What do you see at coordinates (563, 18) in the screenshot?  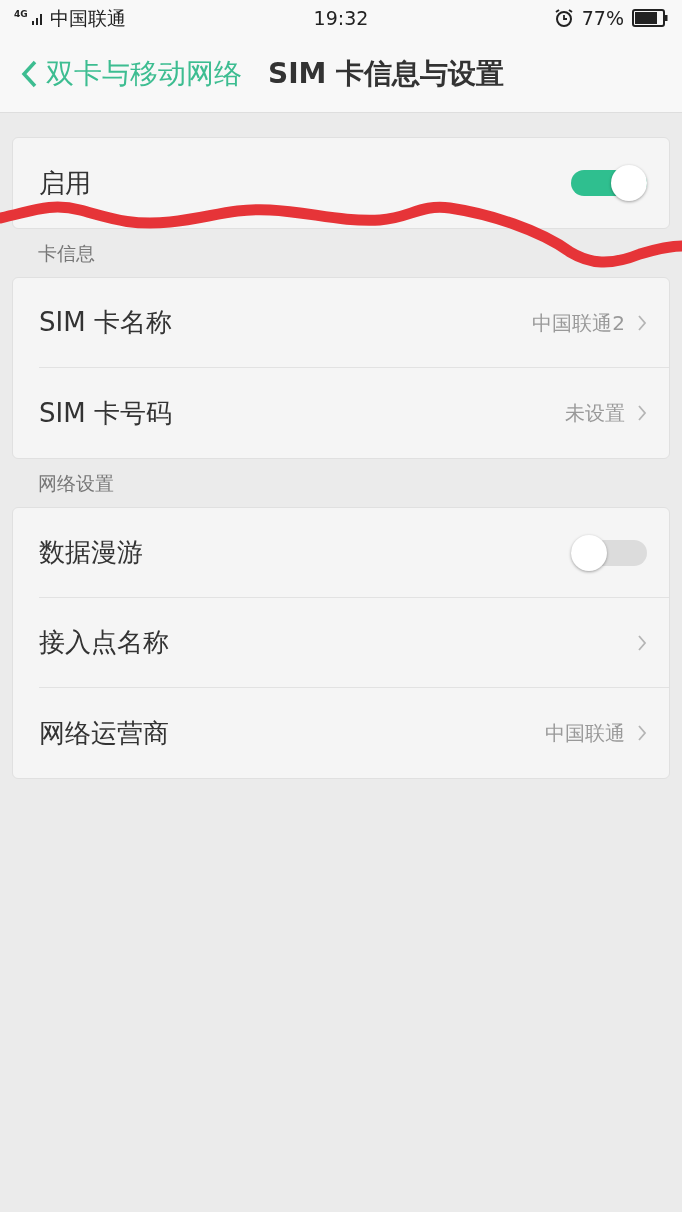 I see `alarm-icon` at bounding box center [563, 18].